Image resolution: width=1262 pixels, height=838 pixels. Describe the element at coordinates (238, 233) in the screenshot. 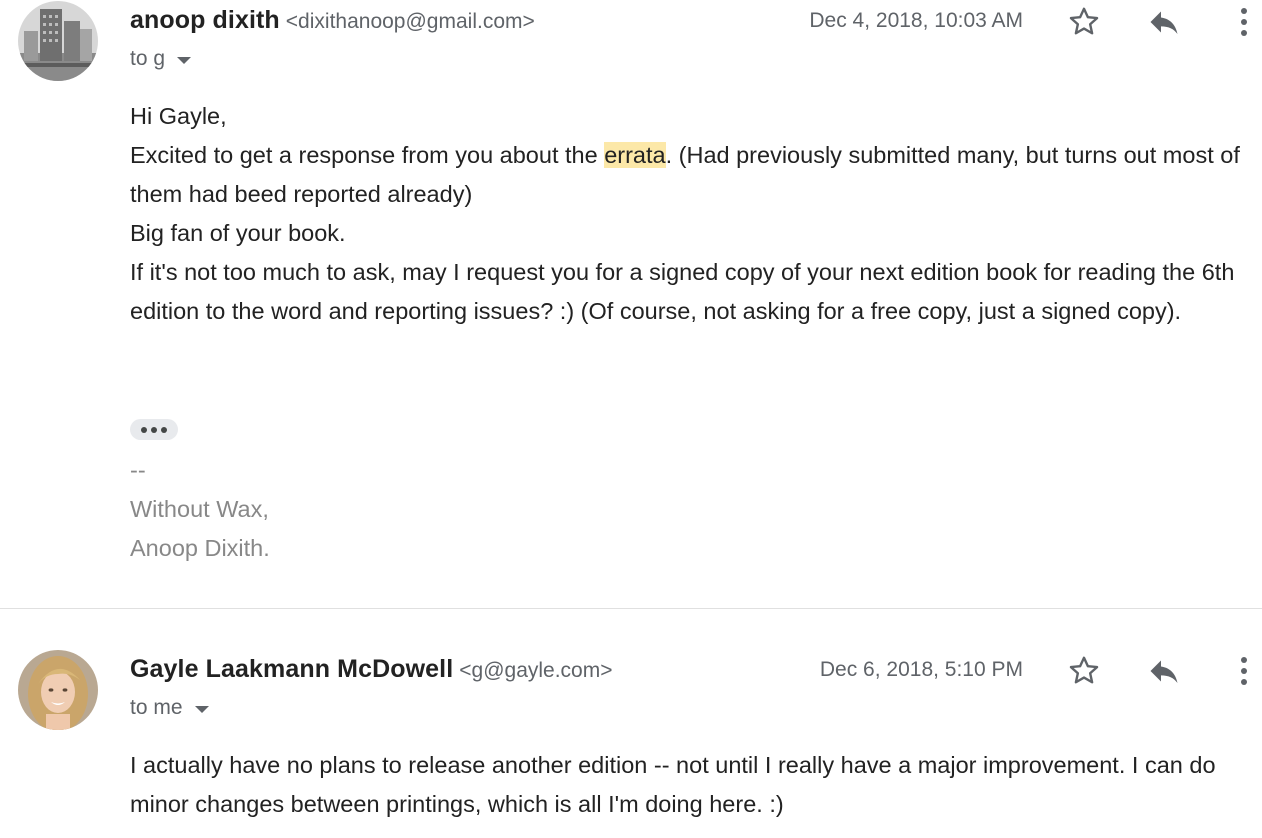

I see `body-line: Big fan of your book.` at that location.